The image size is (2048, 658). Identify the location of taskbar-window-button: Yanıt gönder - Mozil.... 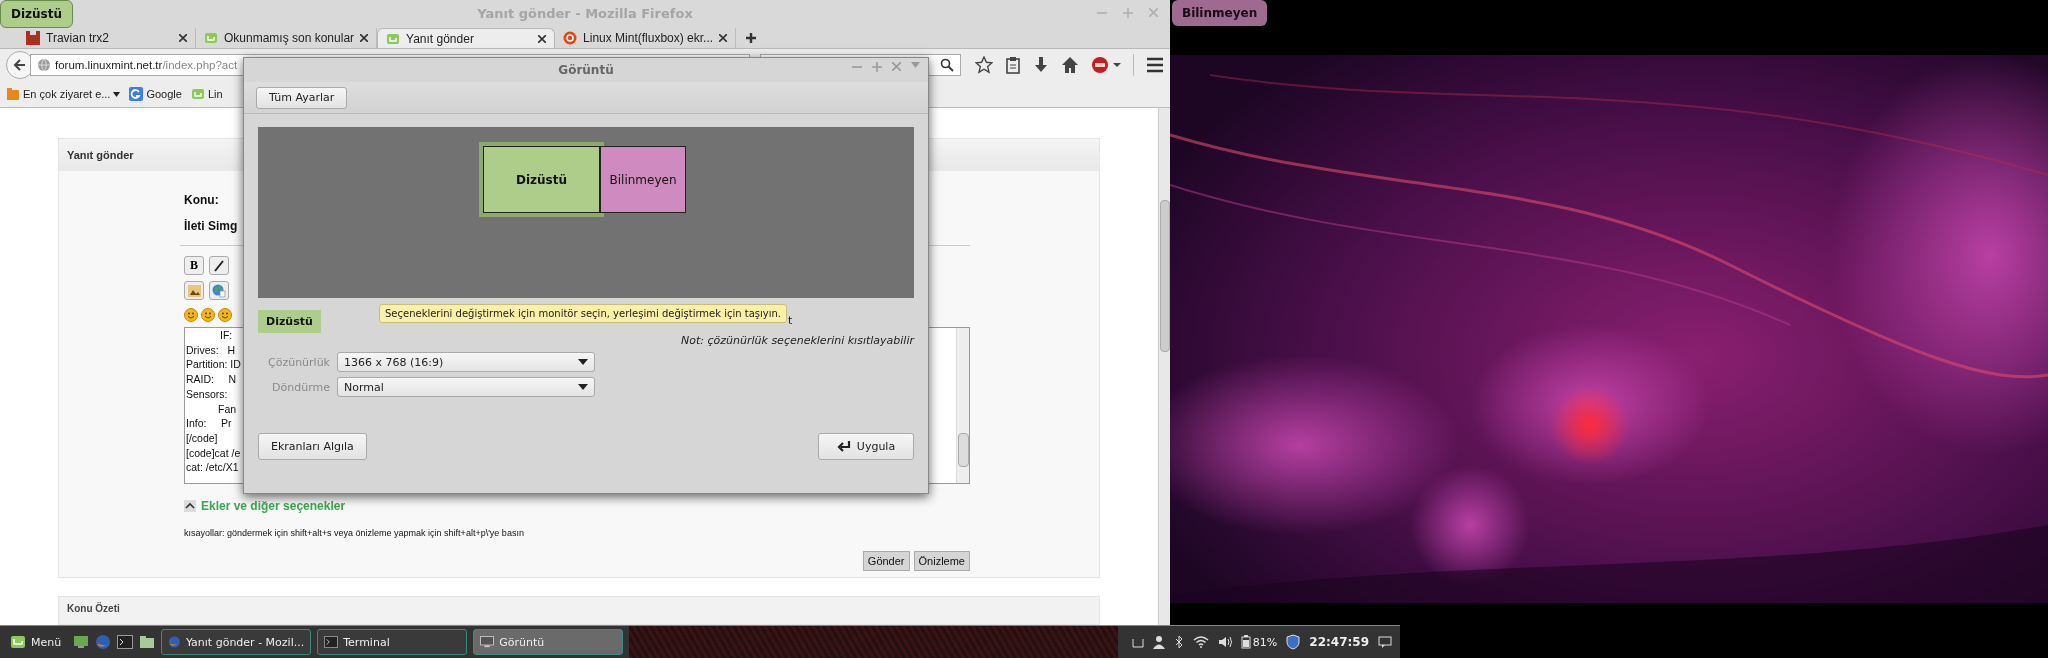
(236, 642).